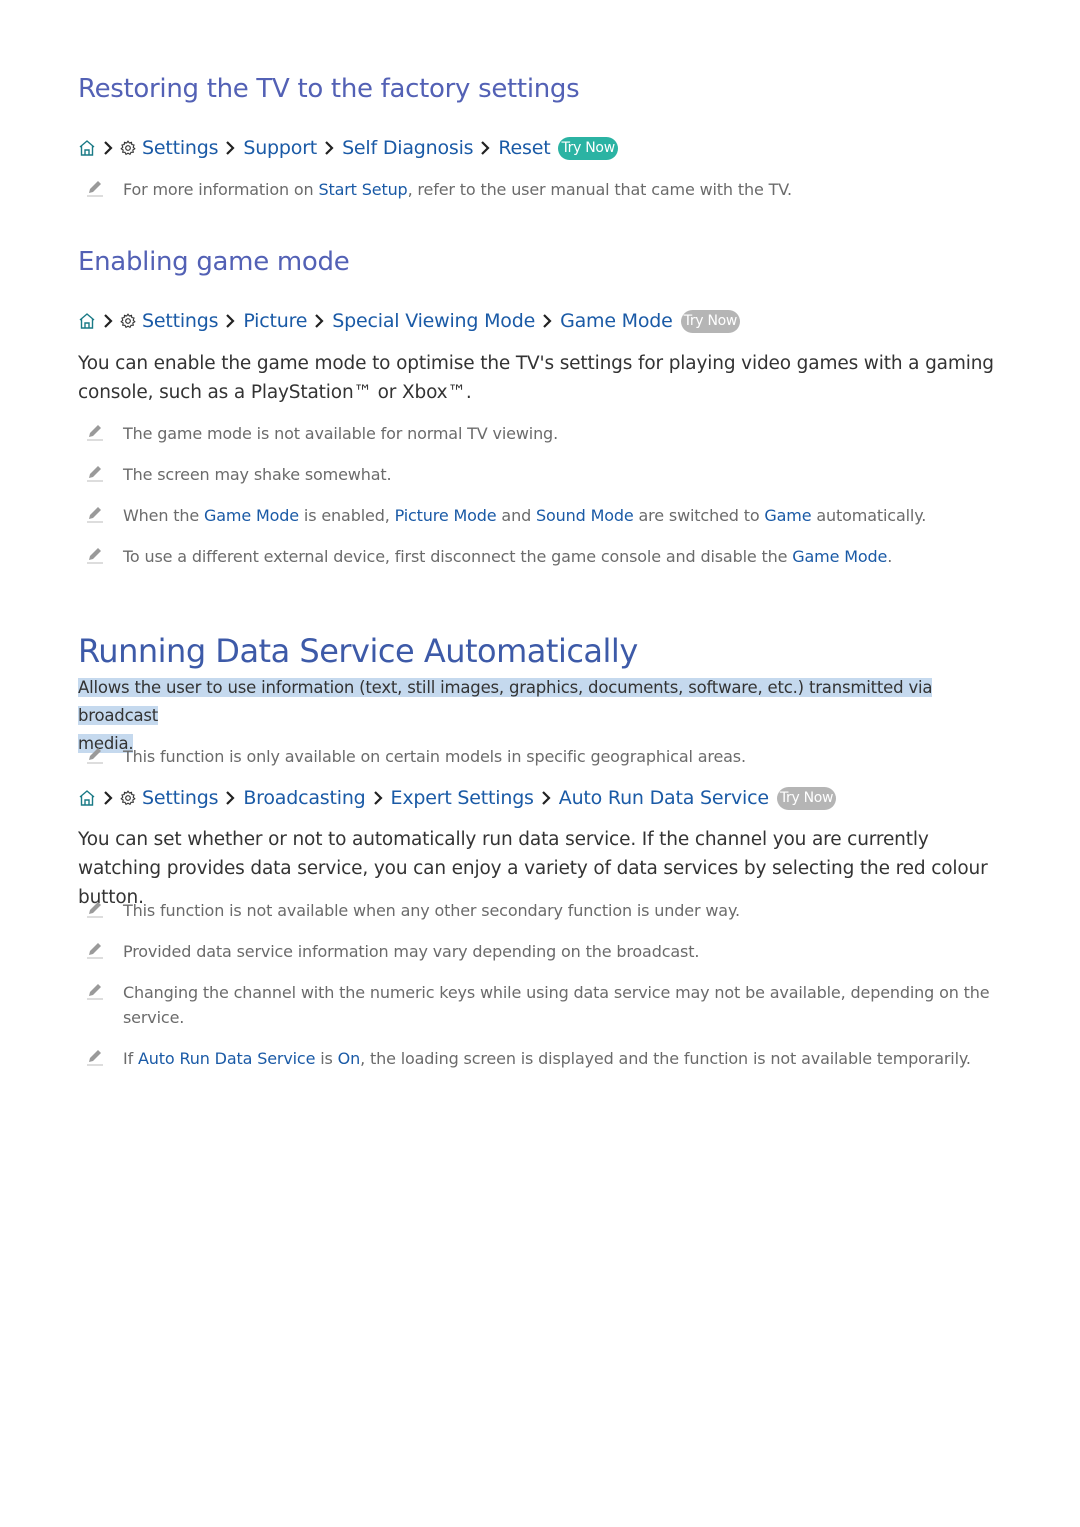  What do you see at coordinates (214, 262) in the screenshot?
I see `section-title-game-mode: Enabling game mode` at bounding box center [214, 262].